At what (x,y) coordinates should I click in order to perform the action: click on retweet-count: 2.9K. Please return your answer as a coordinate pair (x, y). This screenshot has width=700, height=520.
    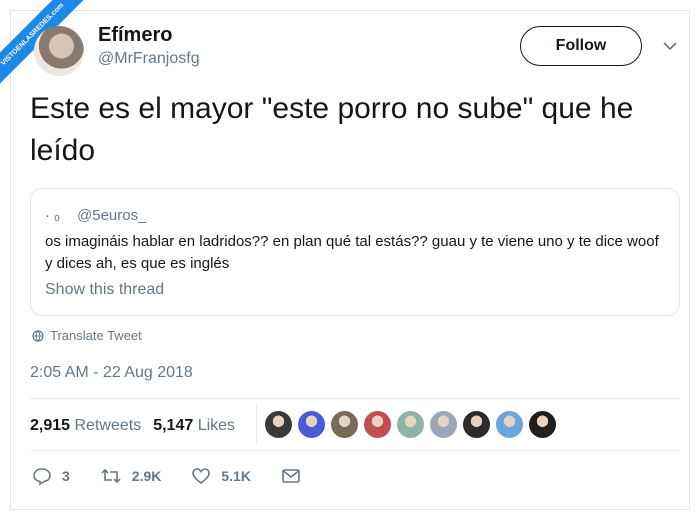
    Looking at the image, I should click on (146, 476).